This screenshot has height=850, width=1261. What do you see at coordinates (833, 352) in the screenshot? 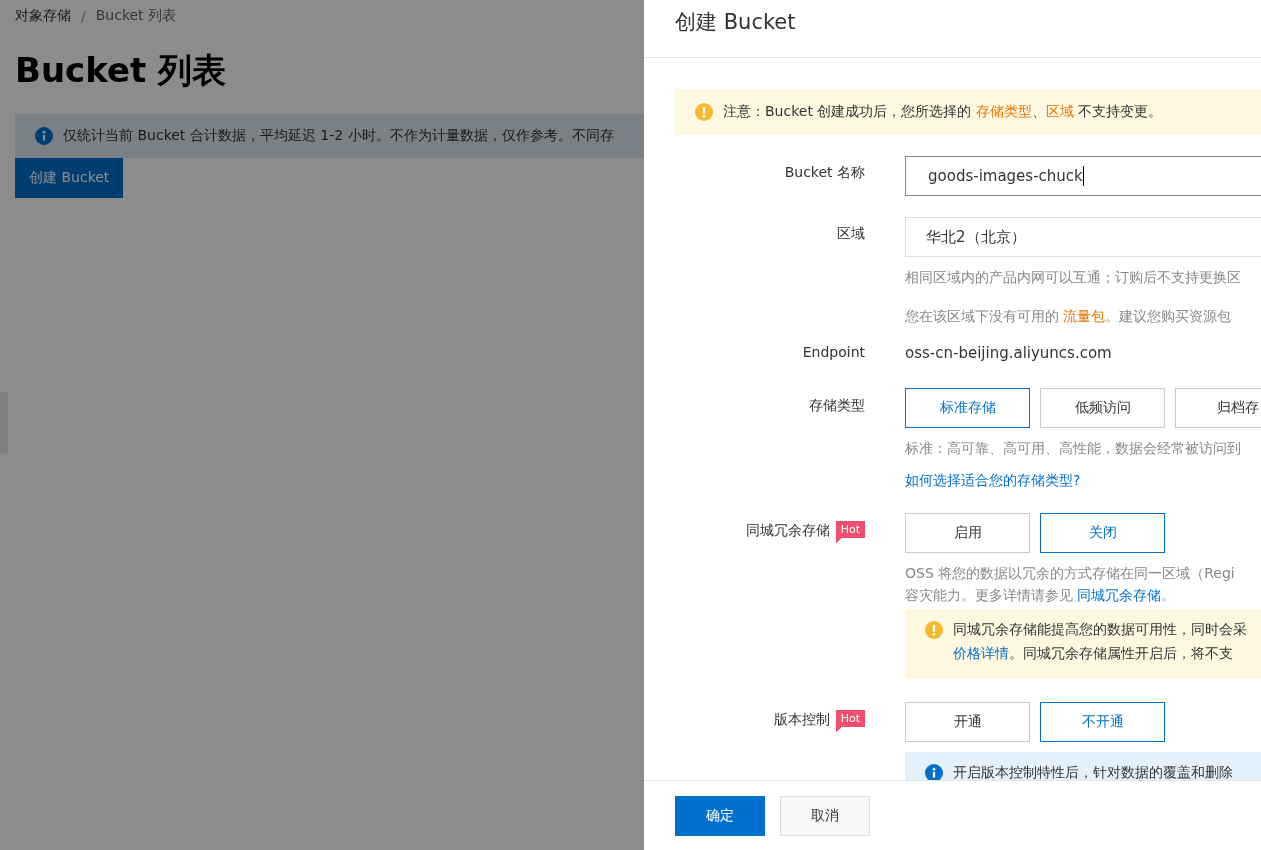
I see `field-label: Endpoint` at bounding box center [833, 352].